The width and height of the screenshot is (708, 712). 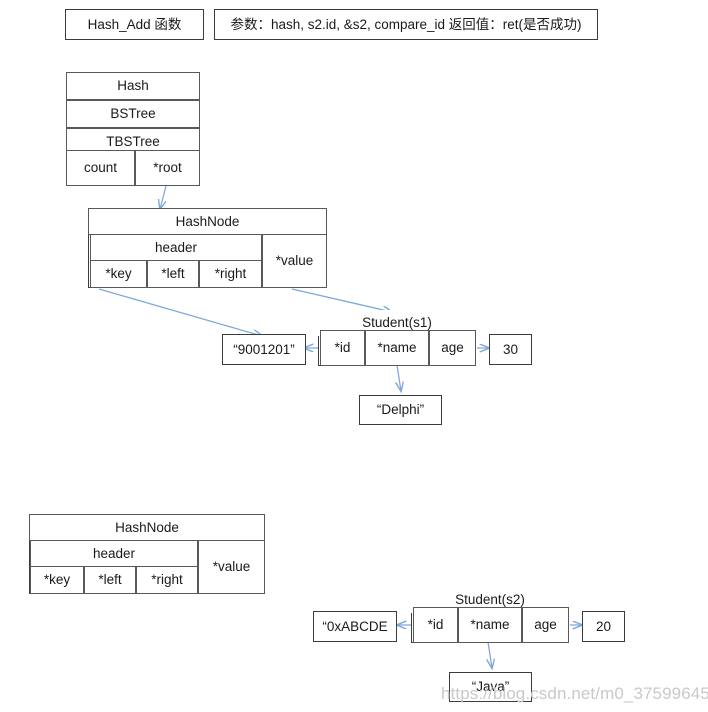 I want to click on hashnode2-right-label: *right, so click(x=167, y=580).